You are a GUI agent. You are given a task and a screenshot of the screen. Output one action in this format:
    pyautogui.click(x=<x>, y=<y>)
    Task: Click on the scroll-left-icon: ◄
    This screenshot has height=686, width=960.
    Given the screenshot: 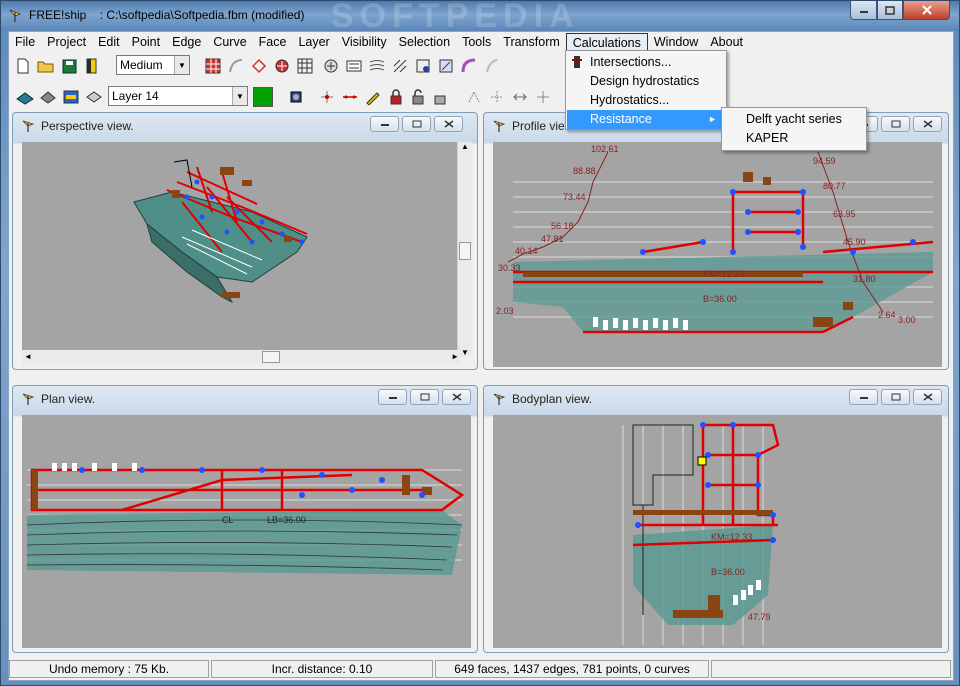 What is the action you would take?
    pyautogui.click(x=28, y=356)
    